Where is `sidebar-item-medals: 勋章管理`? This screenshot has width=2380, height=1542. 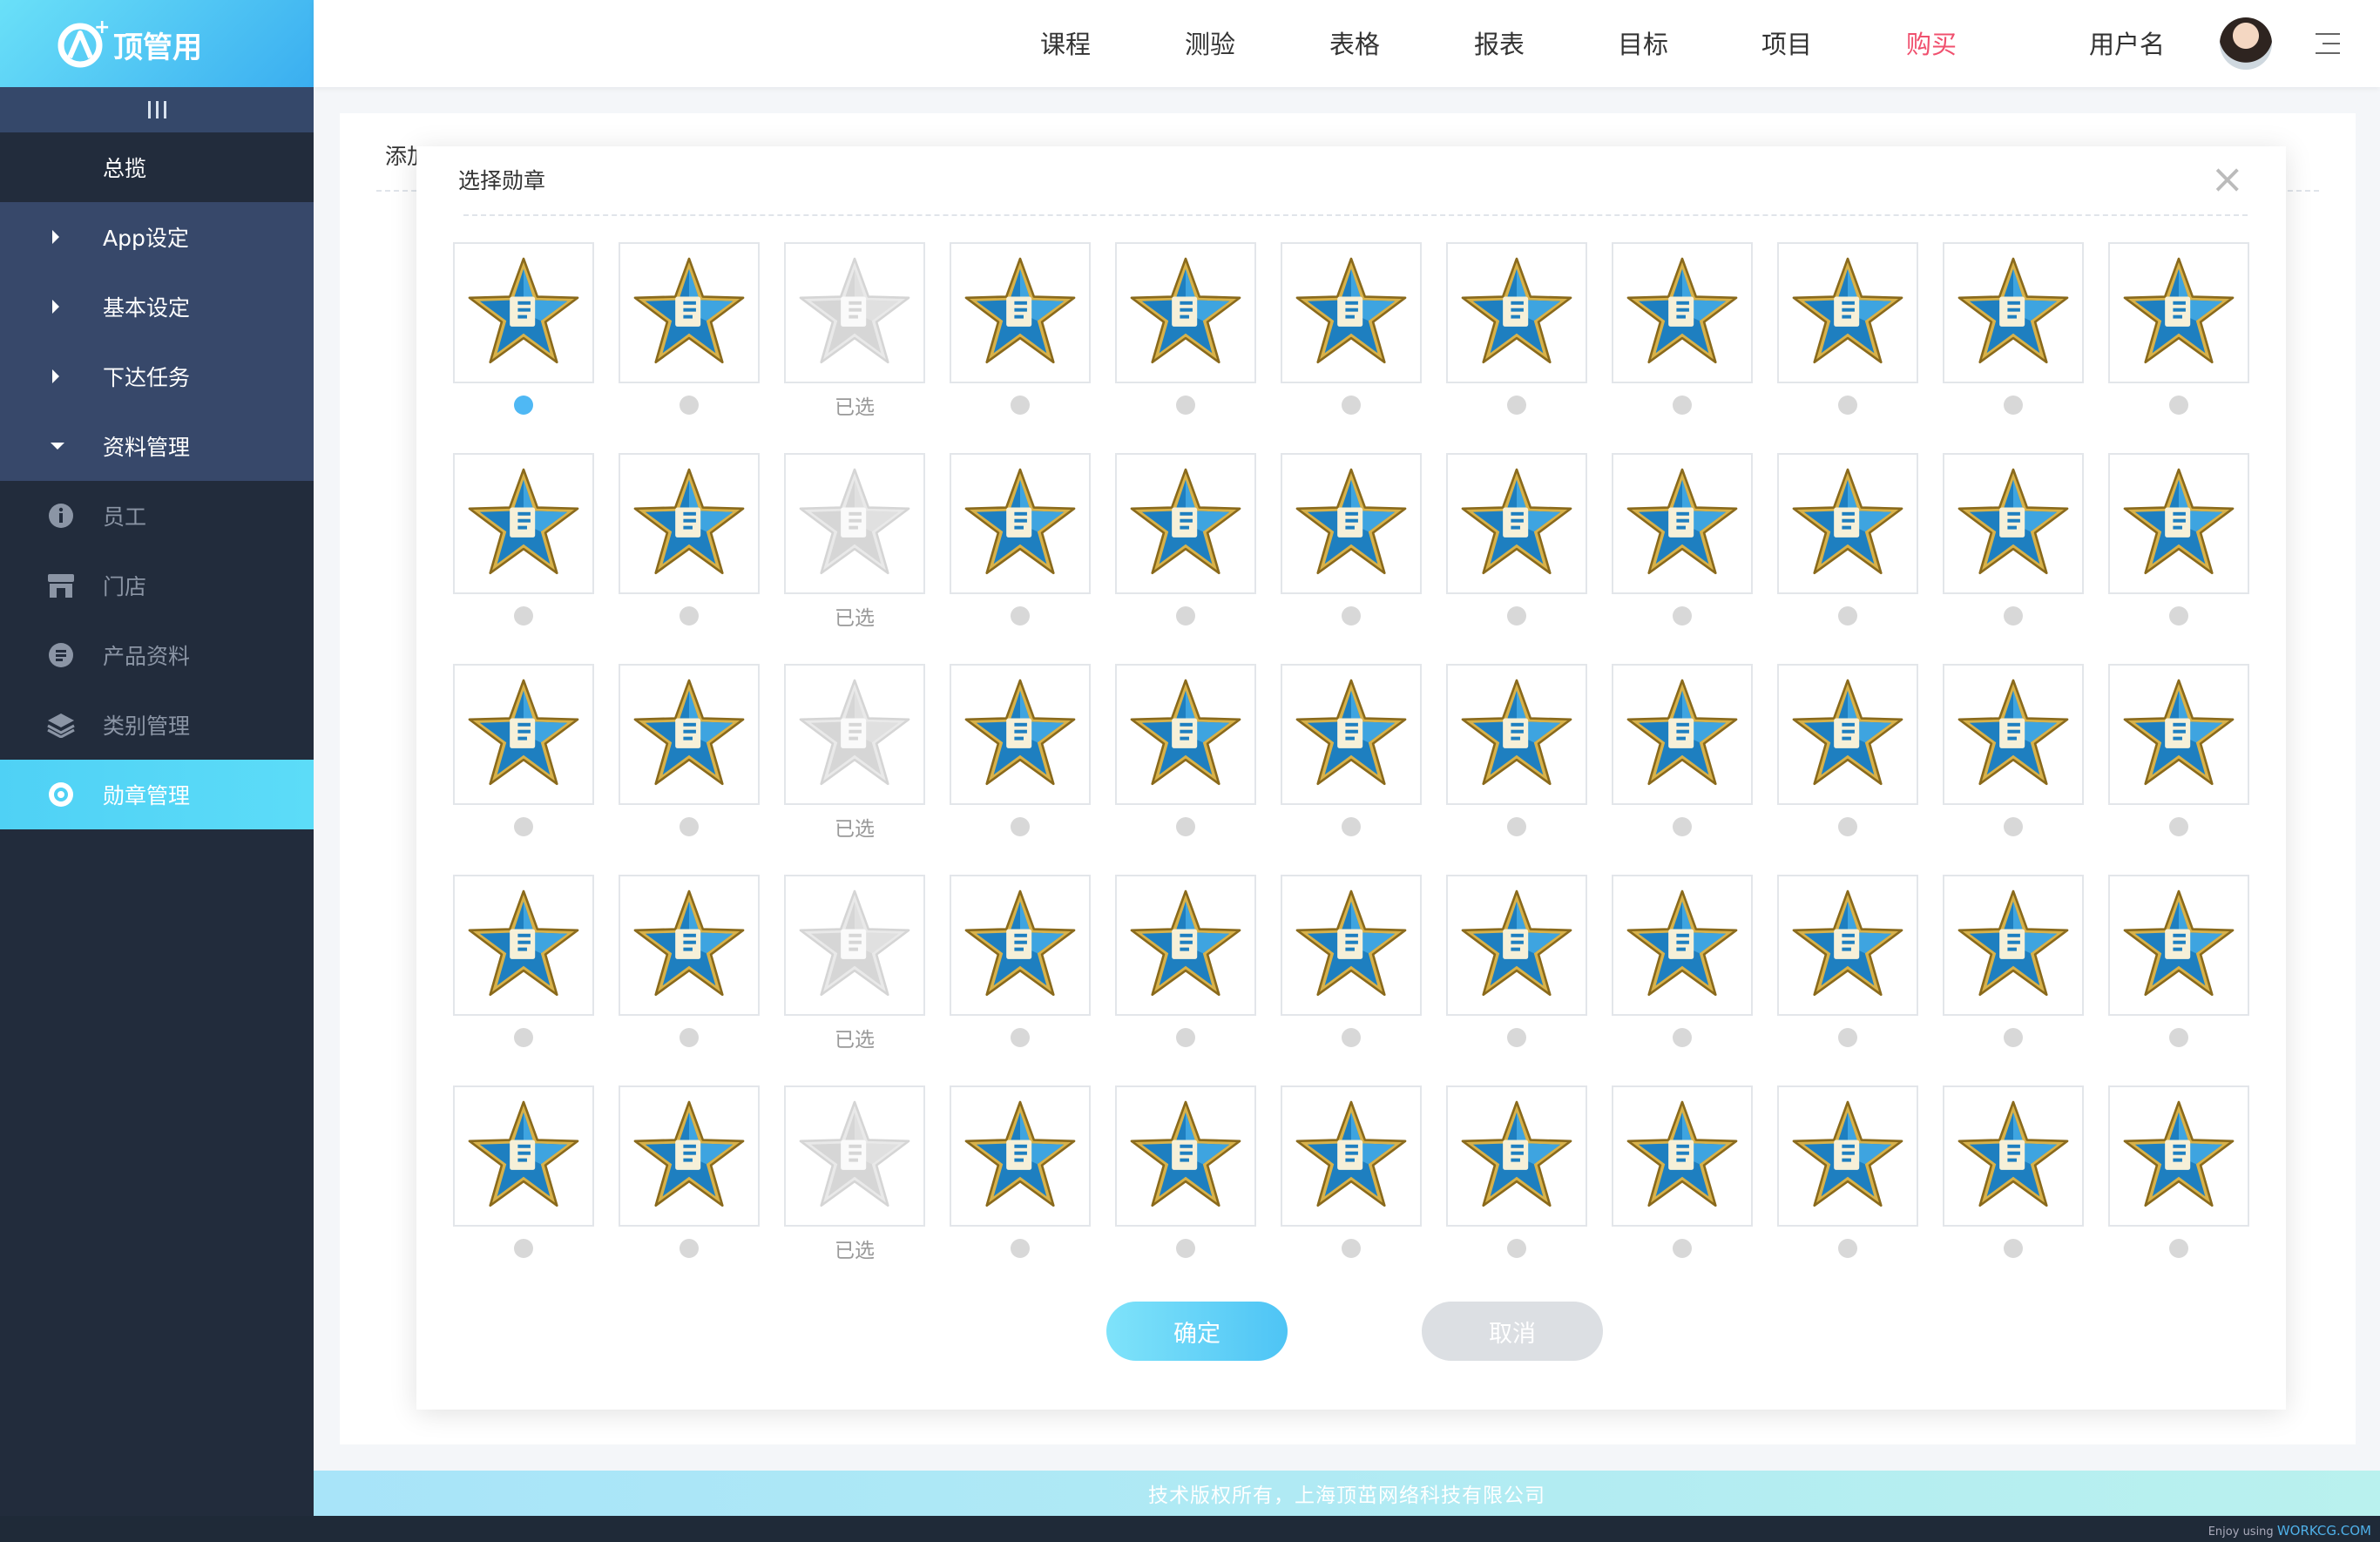
sidebar-item-medals: 勋章管理 is located at coordinates (157, 794).